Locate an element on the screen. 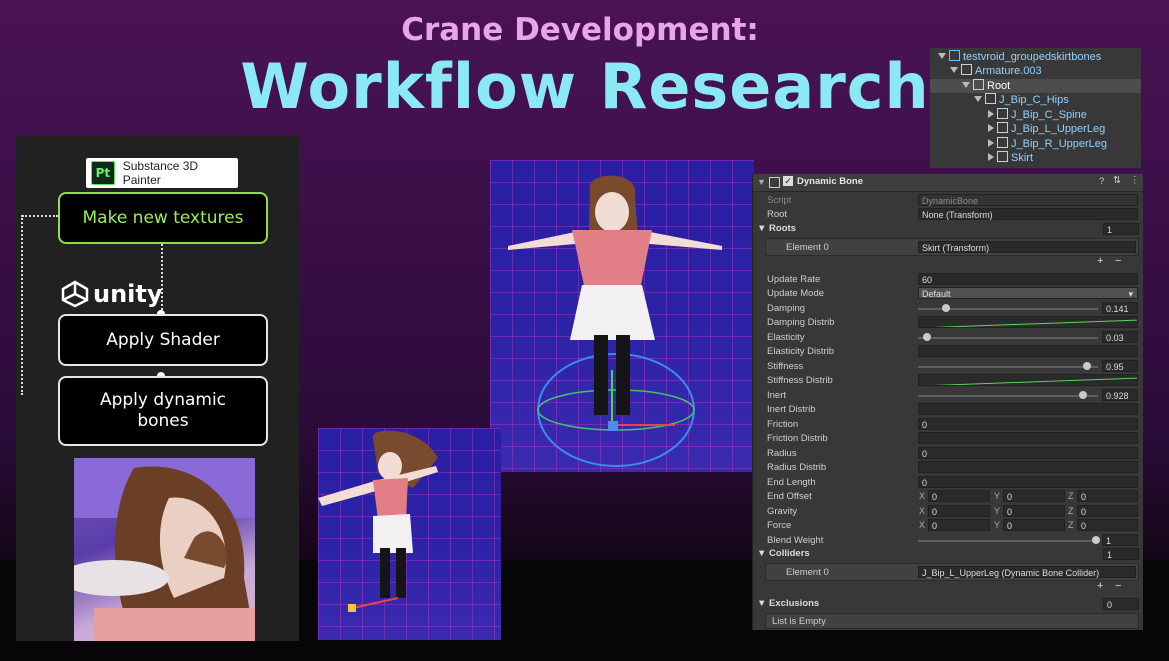 The height and width of the screenshot is (661, 1169). exclusions-count-field: 0 is located at coordinates (1121, 604).